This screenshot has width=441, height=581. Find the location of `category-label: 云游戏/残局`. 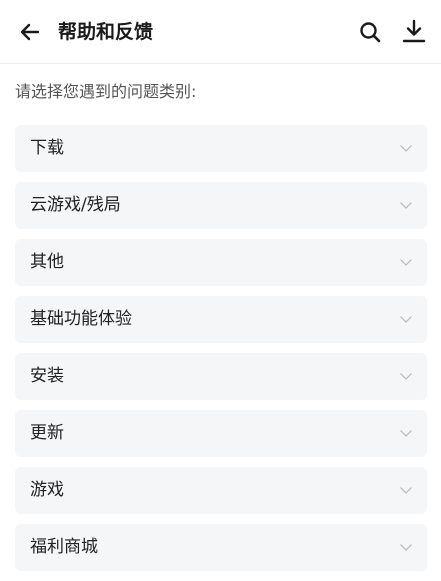

category-label: 云游戏/残局 is located at coordinates (75, 205).